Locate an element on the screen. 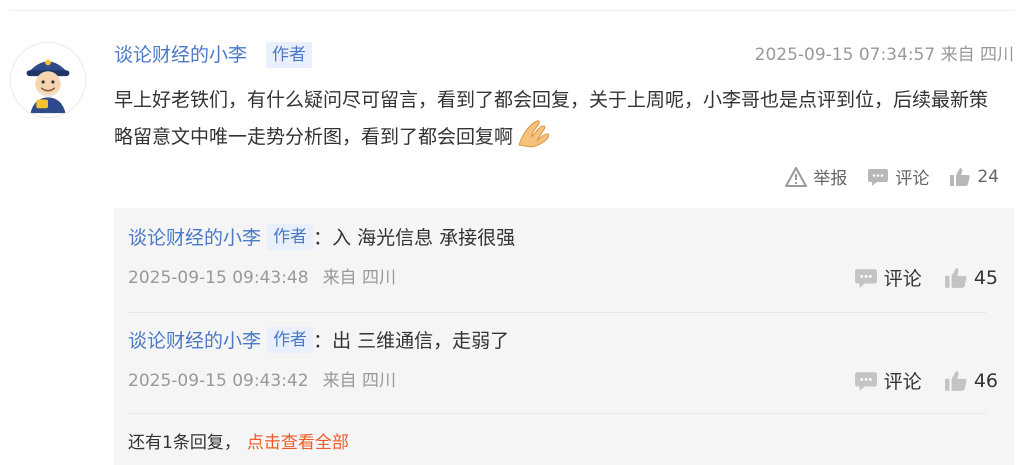  avatar is located at coordinates (48, 80).